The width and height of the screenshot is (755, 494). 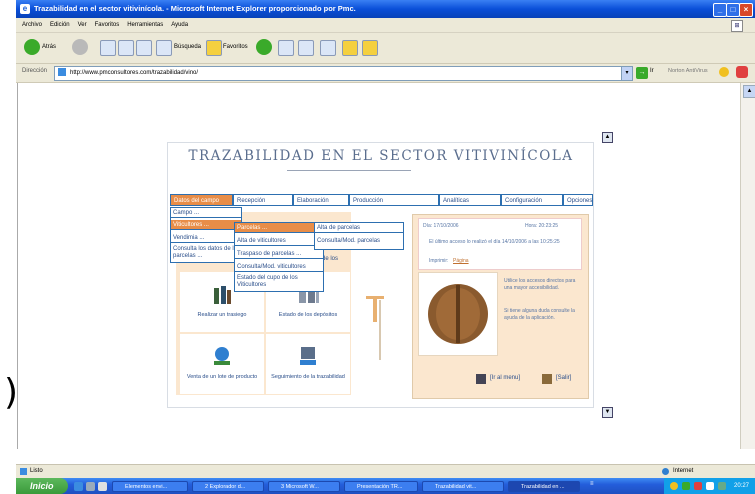 What do you see at coordinates (321, 200) in the screenshot?
I see `nav-elaboracion: Elaboración` at bounding box center [321, 200].